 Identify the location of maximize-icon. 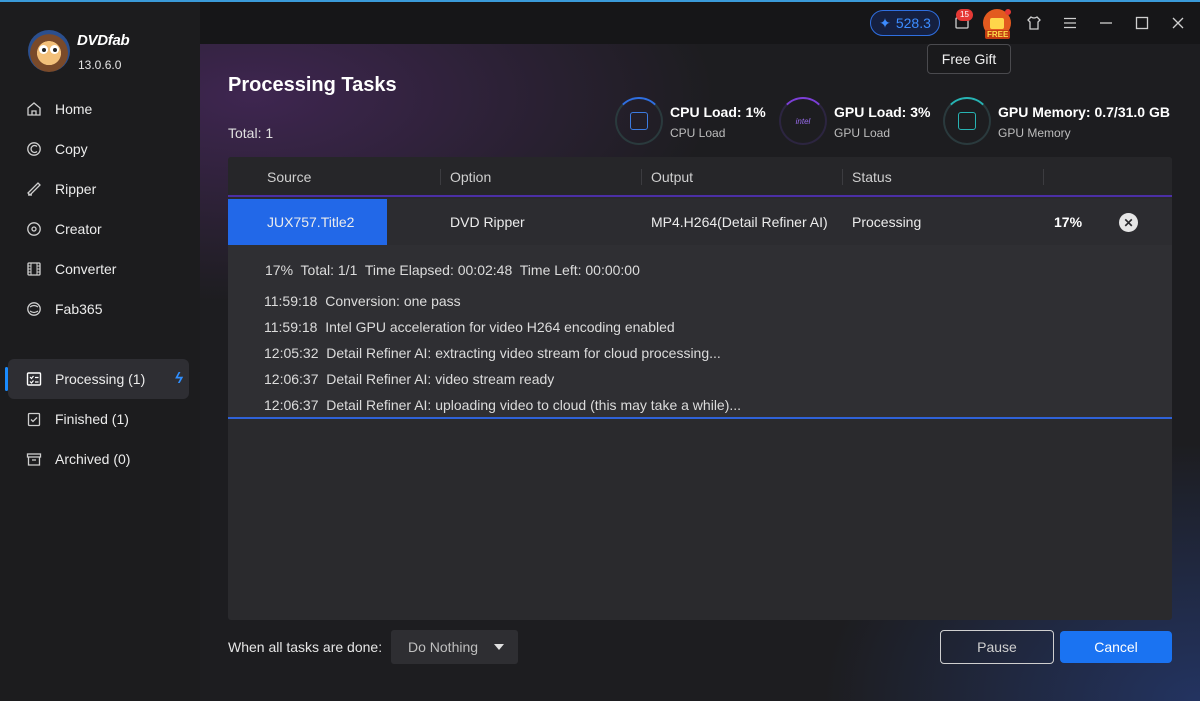
(1142, 23).